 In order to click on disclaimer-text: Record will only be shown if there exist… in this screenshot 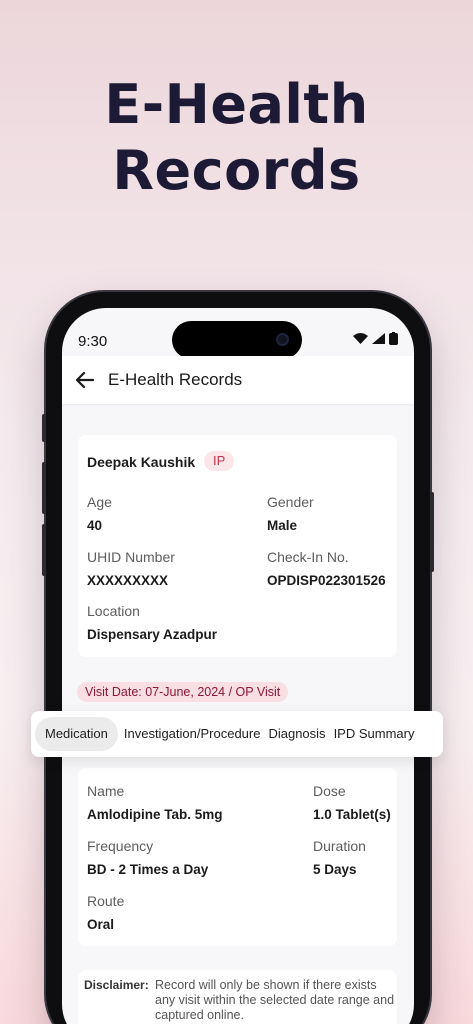, I will do `click(275, 1000)`.